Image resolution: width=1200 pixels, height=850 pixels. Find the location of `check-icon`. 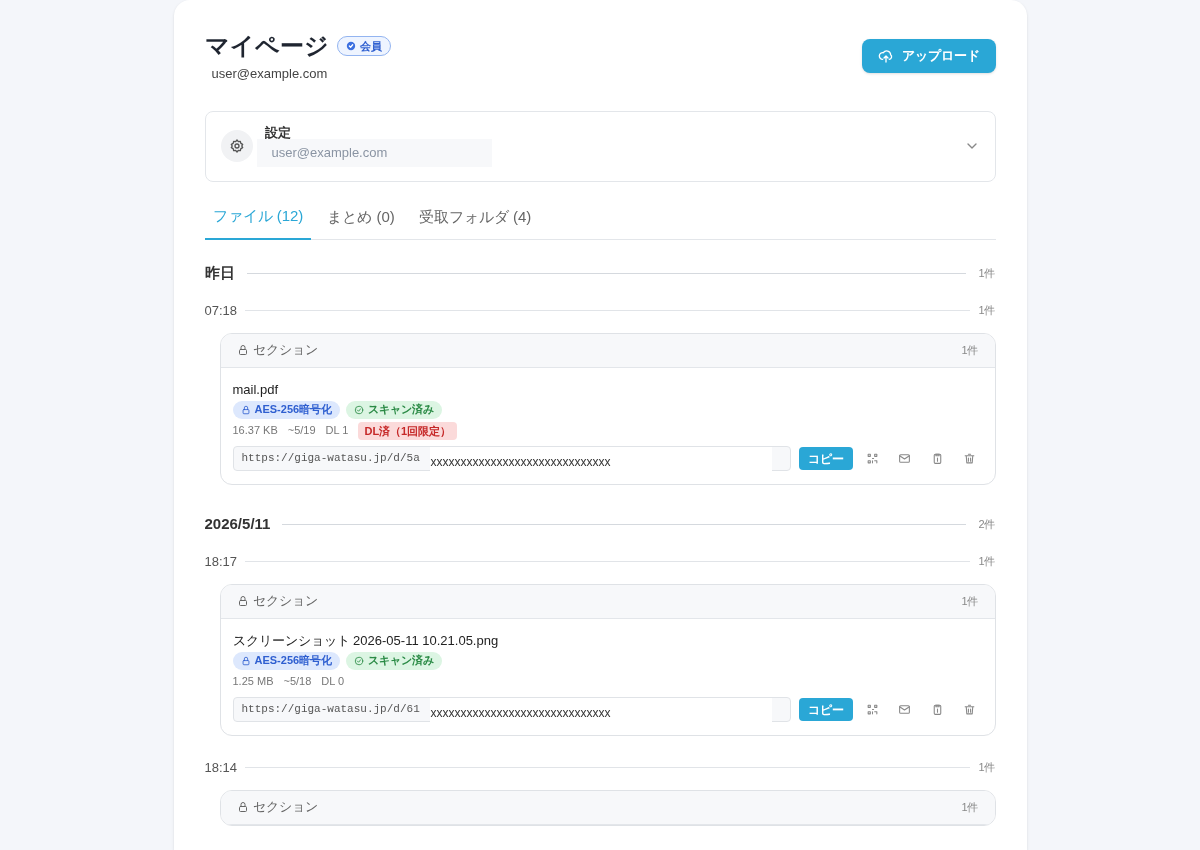

check-icon is located at coordinates (350, 46).